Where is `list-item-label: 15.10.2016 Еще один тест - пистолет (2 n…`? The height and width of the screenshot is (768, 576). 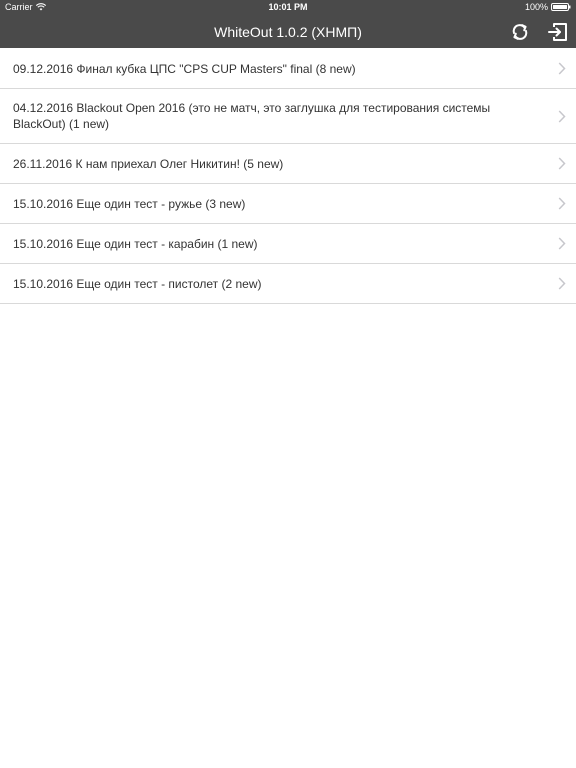 list-item-label: 15.10.2016 Еще один тест - пистолет (2 n… is located at coordinates (137, 283).